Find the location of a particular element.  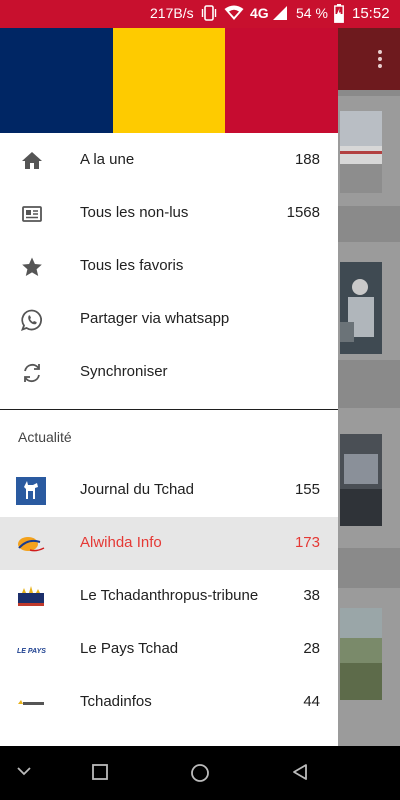

background-toolbar is located at coordinates (369, 59).